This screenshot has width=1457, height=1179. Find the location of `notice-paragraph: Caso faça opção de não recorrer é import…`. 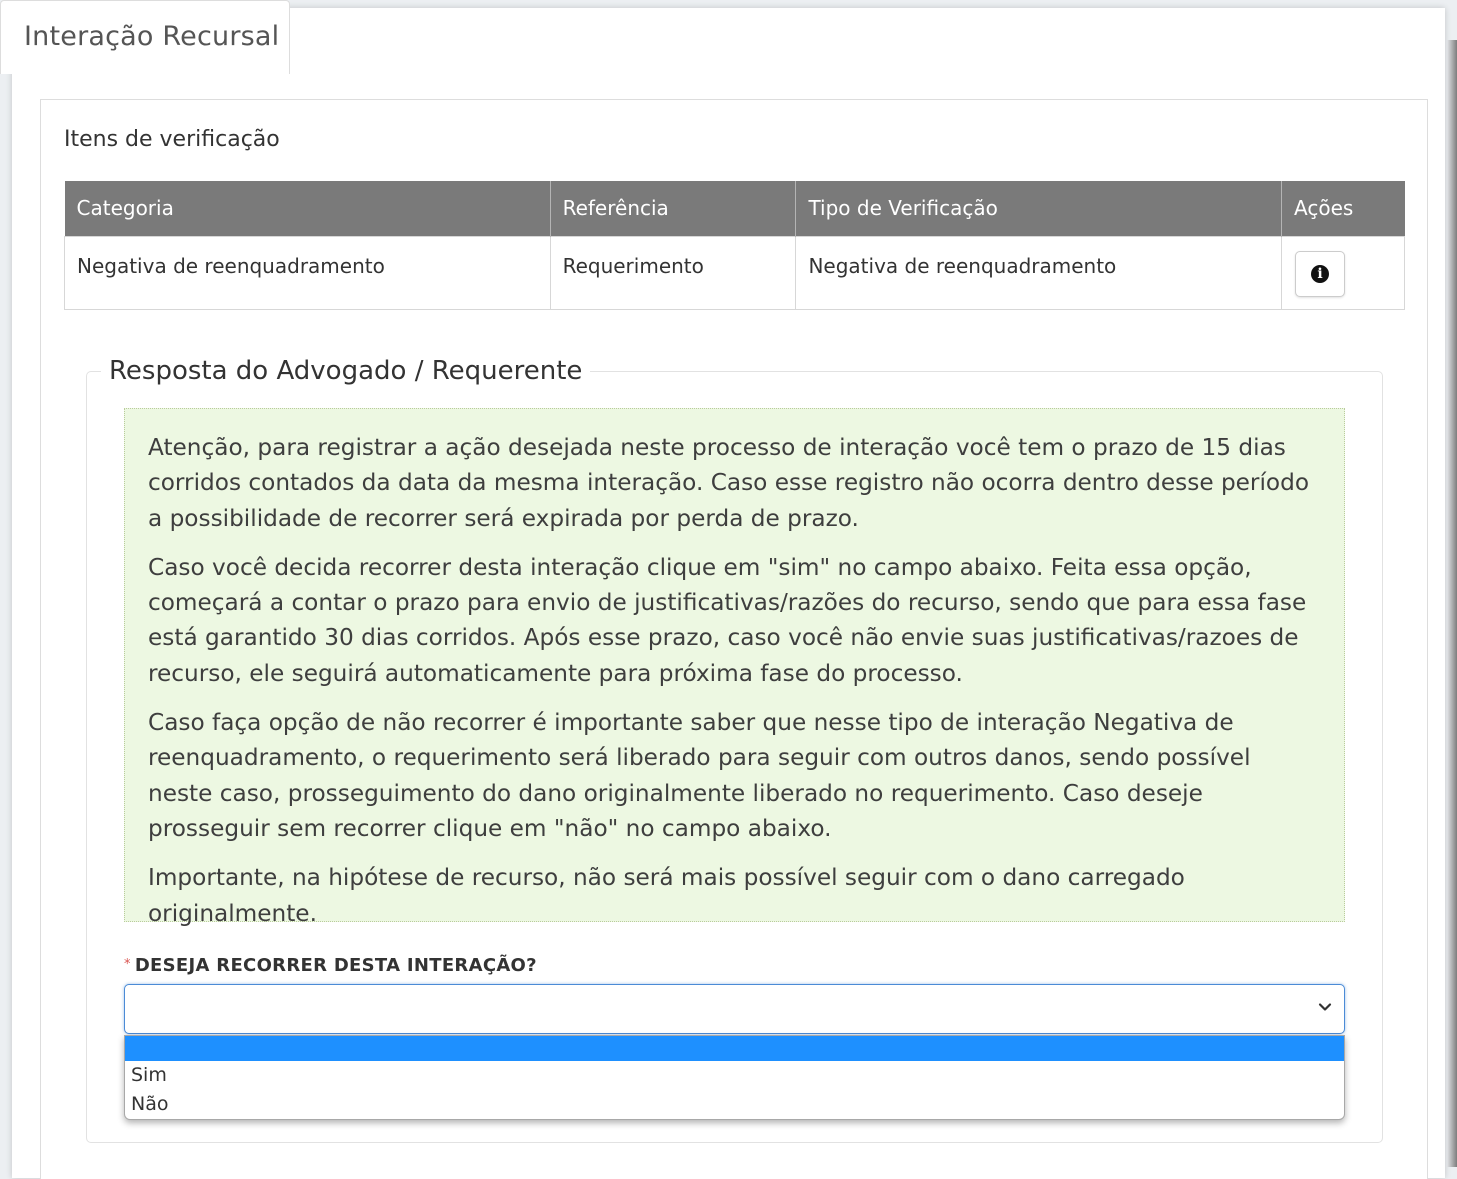

notice-paragraph: Caso faça opção de não recorrer é import… is located at coordinates (699, 775).